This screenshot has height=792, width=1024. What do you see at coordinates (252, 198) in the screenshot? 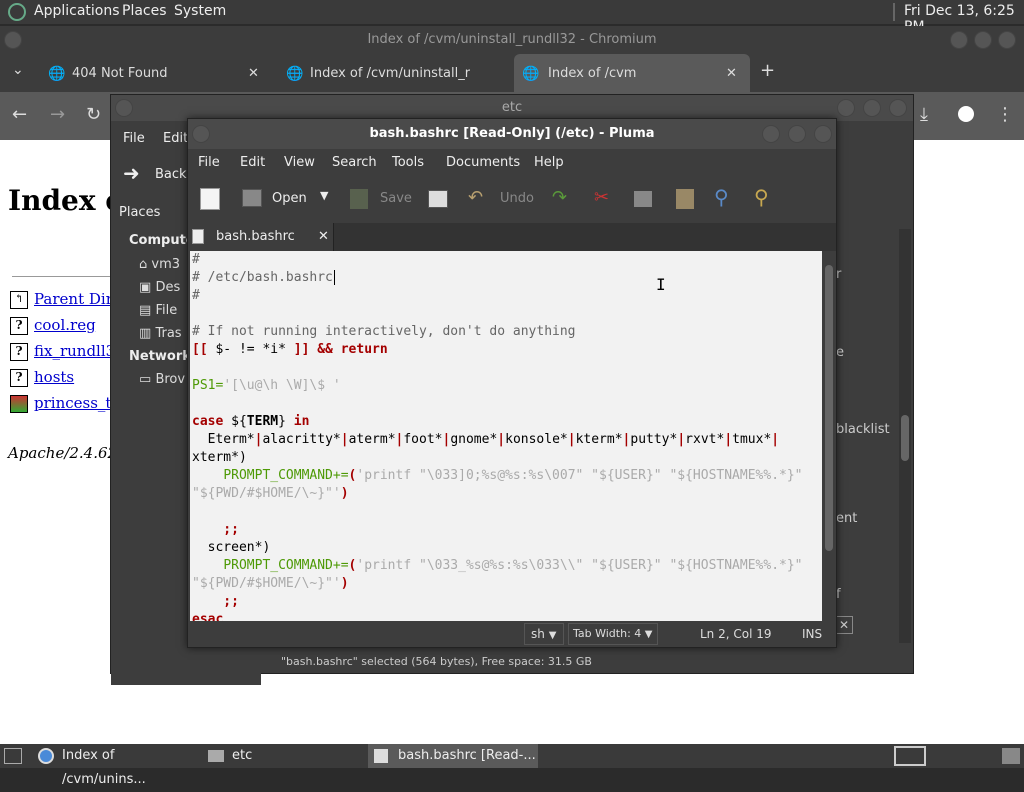
I see `open-folder-icon` at bounding box center [252, 198].